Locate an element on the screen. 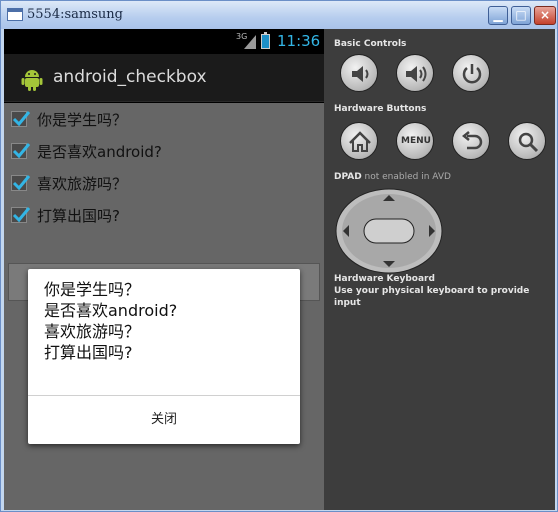 This screenshot has width=558, height=512. checkbox-label: 是否喜欢android? is located at coordinates (99, 152).